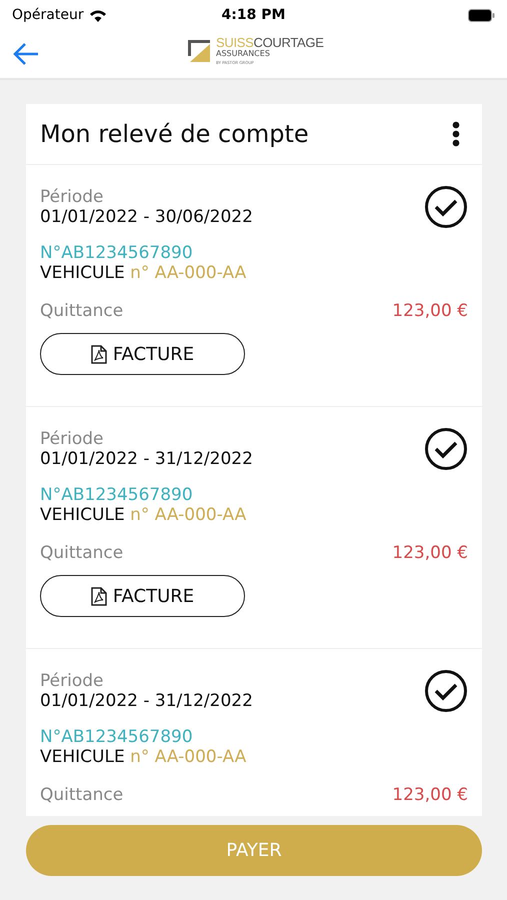 This screenshot has width=507, height=900. Describe the element at coordinates (174, 134) in the screenshot. I see `card-title: Mon relevé de compte` at that location.